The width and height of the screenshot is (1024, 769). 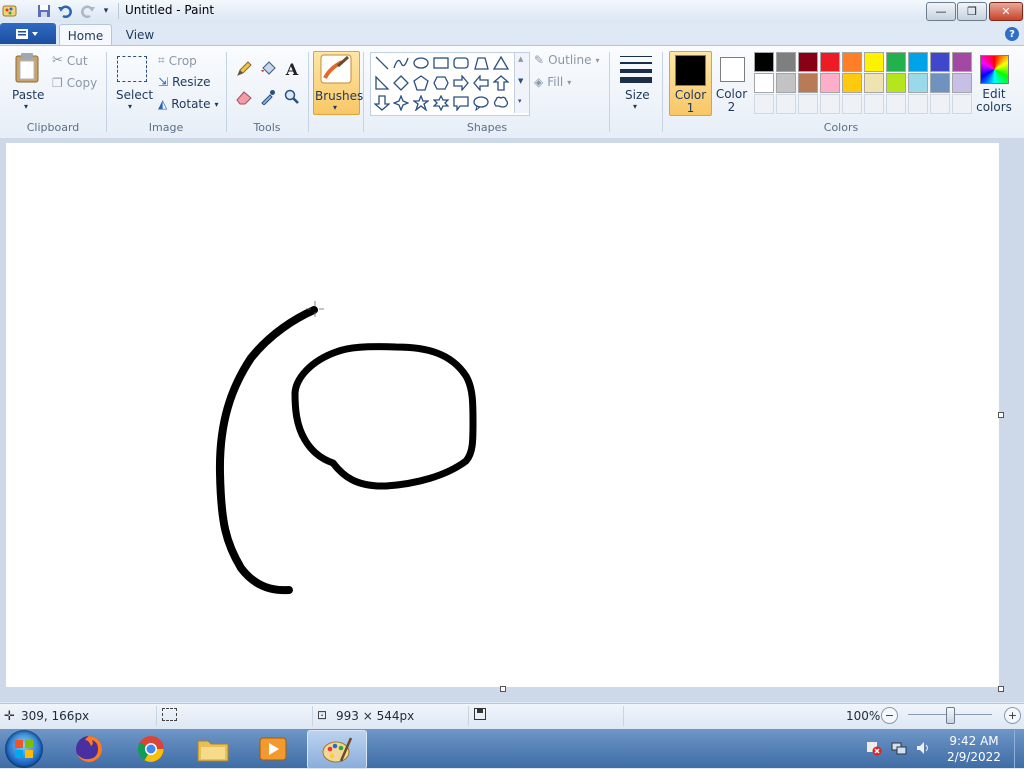 I want to click on brushes-button: Brushes ▾, so click(x=338, y=83).